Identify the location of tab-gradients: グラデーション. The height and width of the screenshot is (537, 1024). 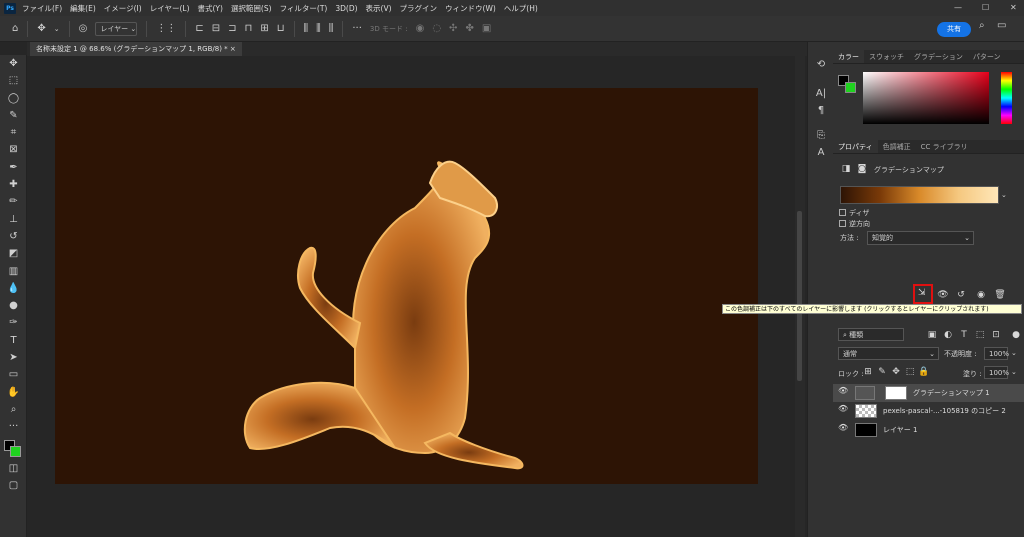
(938, 56).